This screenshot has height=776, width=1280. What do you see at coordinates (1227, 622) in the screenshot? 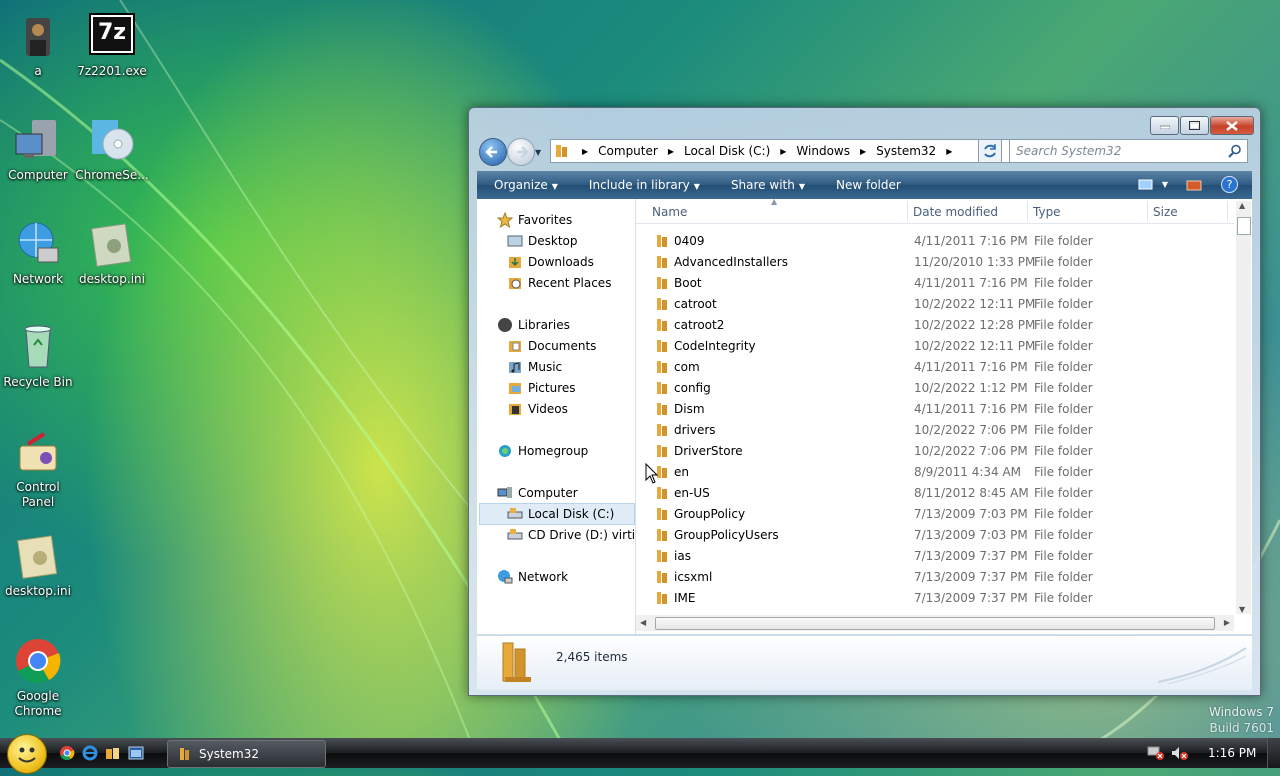
I see `scroll-right-icon: ▶` at bounding box center [1227, 622].